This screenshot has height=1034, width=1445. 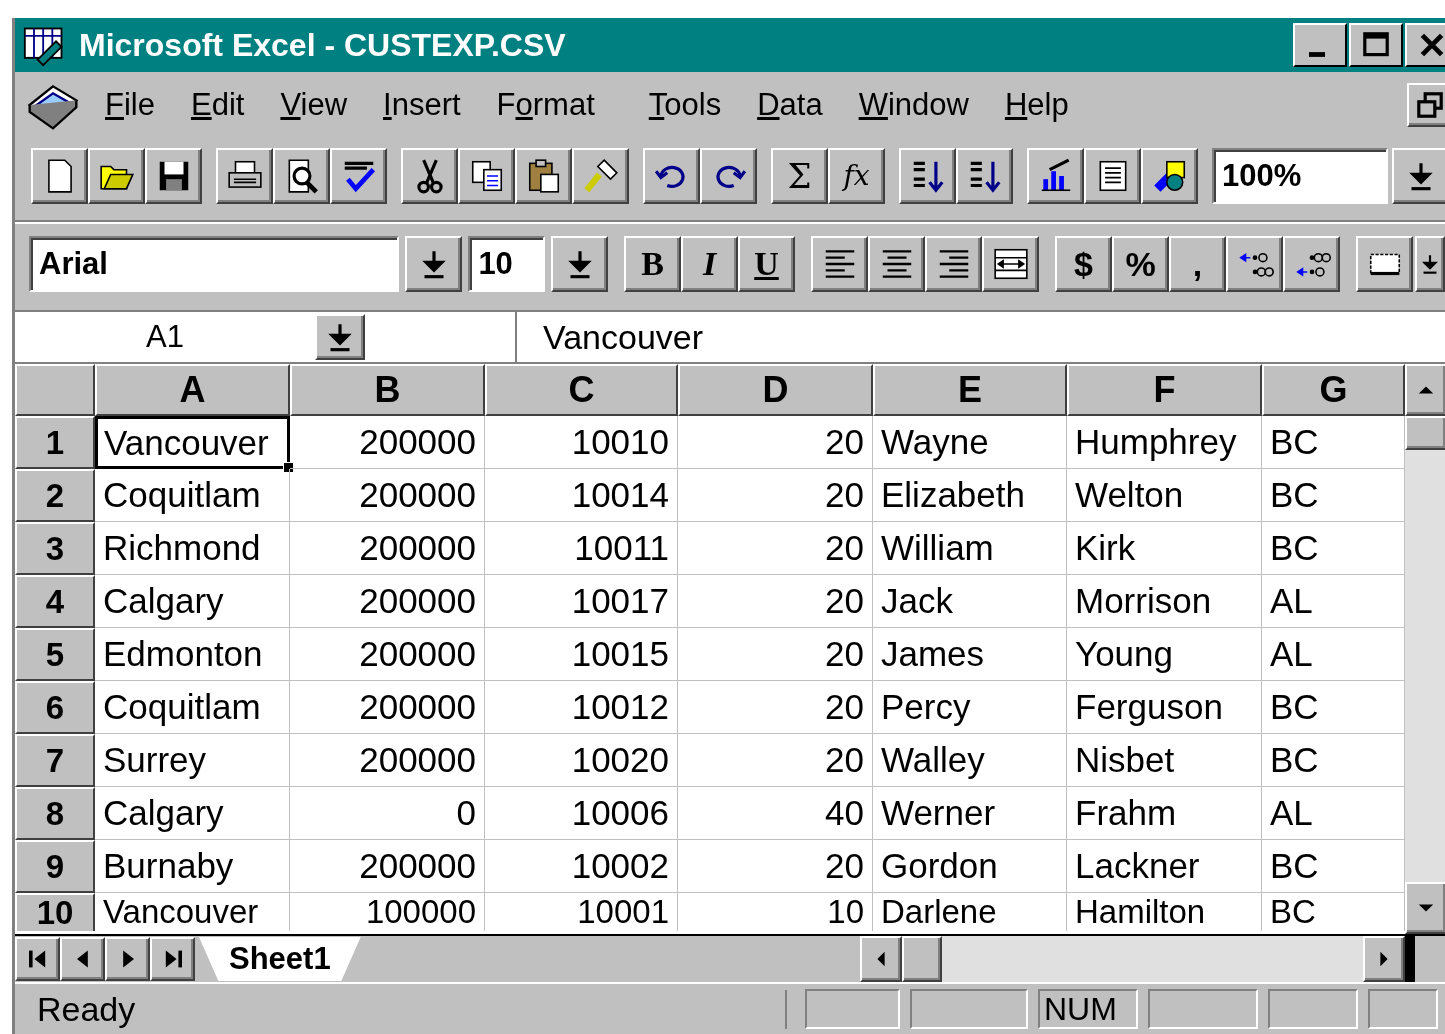 What do you see at coordinates (1083, 264) in the screenshot?
I see `plain-button: $` at bounding box center [1083, 264].